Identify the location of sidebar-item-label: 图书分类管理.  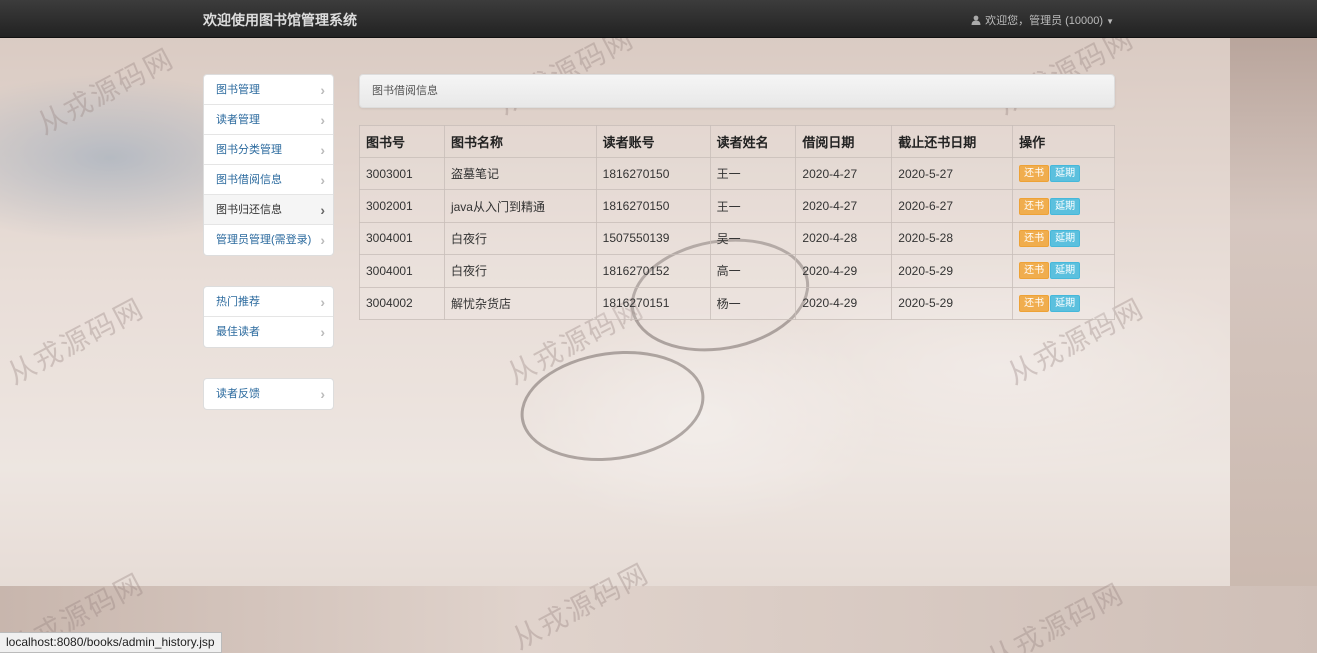
(249, 150).